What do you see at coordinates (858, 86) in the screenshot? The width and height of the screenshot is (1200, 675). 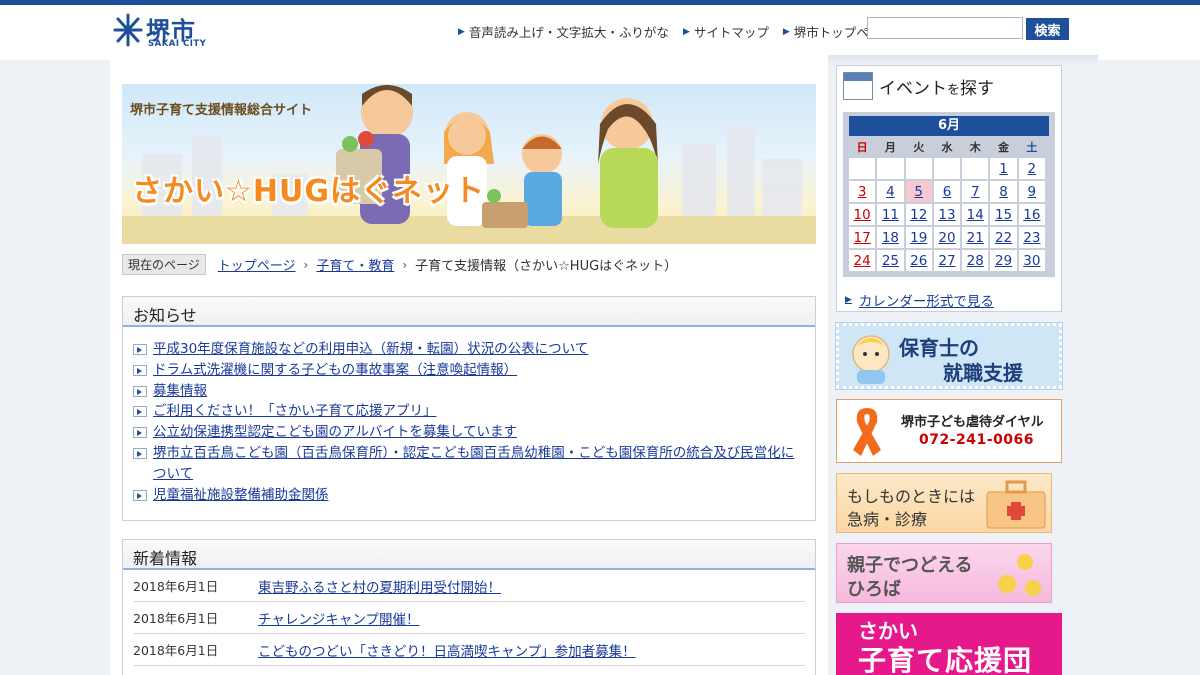 I see `calendar-icon` at bounding box center [858, 86].